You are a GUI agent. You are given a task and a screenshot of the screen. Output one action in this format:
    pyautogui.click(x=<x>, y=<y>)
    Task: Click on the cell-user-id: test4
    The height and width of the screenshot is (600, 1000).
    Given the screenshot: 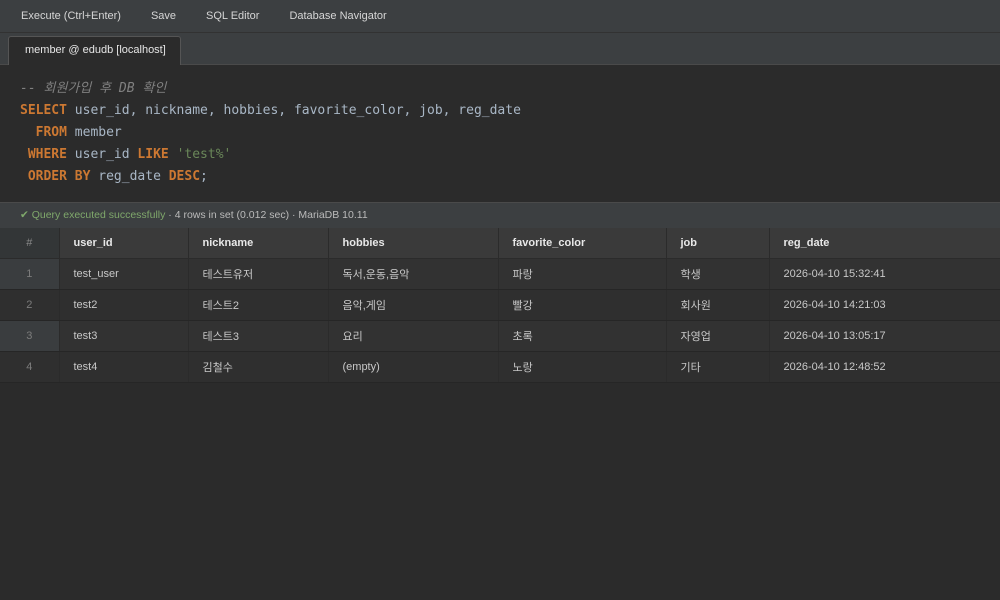 What is the action you would take?
    pyautogui.click(x=124, y=367)
    